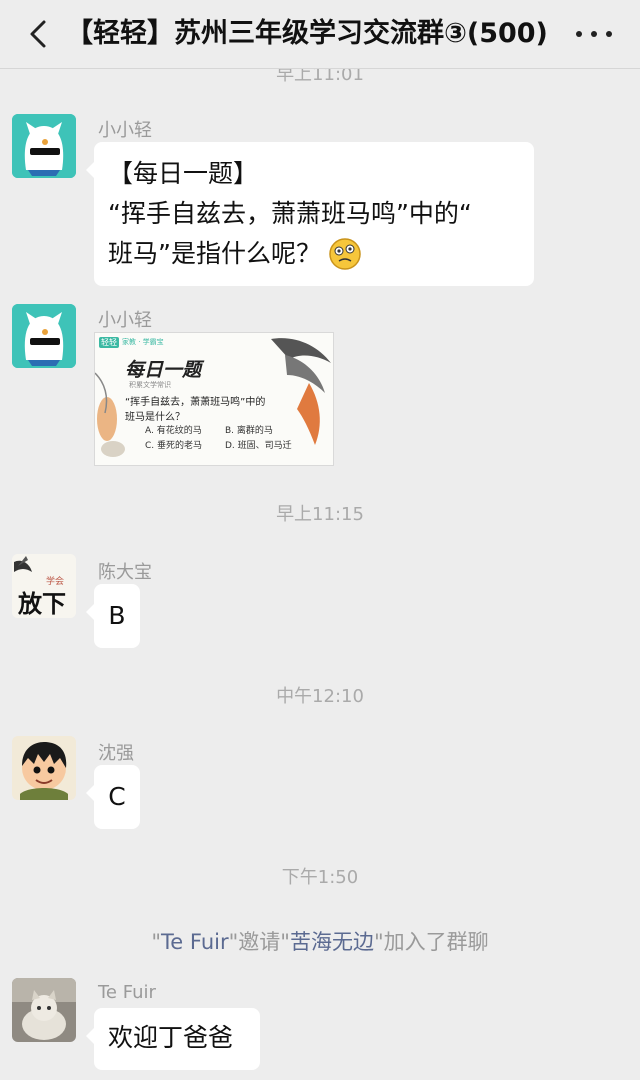 The width and height of the screenshot is (640, 1080). Describe the element at coordinates (163, 370) in the screenshot. I see `card-title: 每日一题` at that location.